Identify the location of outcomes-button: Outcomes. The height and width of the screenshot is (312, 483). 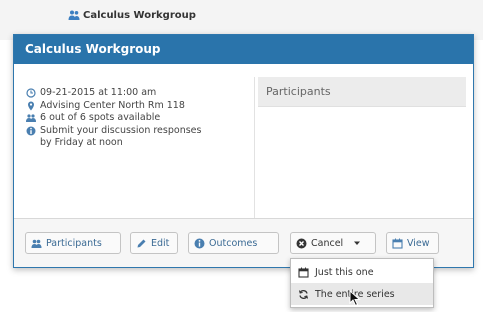
(233, 243).